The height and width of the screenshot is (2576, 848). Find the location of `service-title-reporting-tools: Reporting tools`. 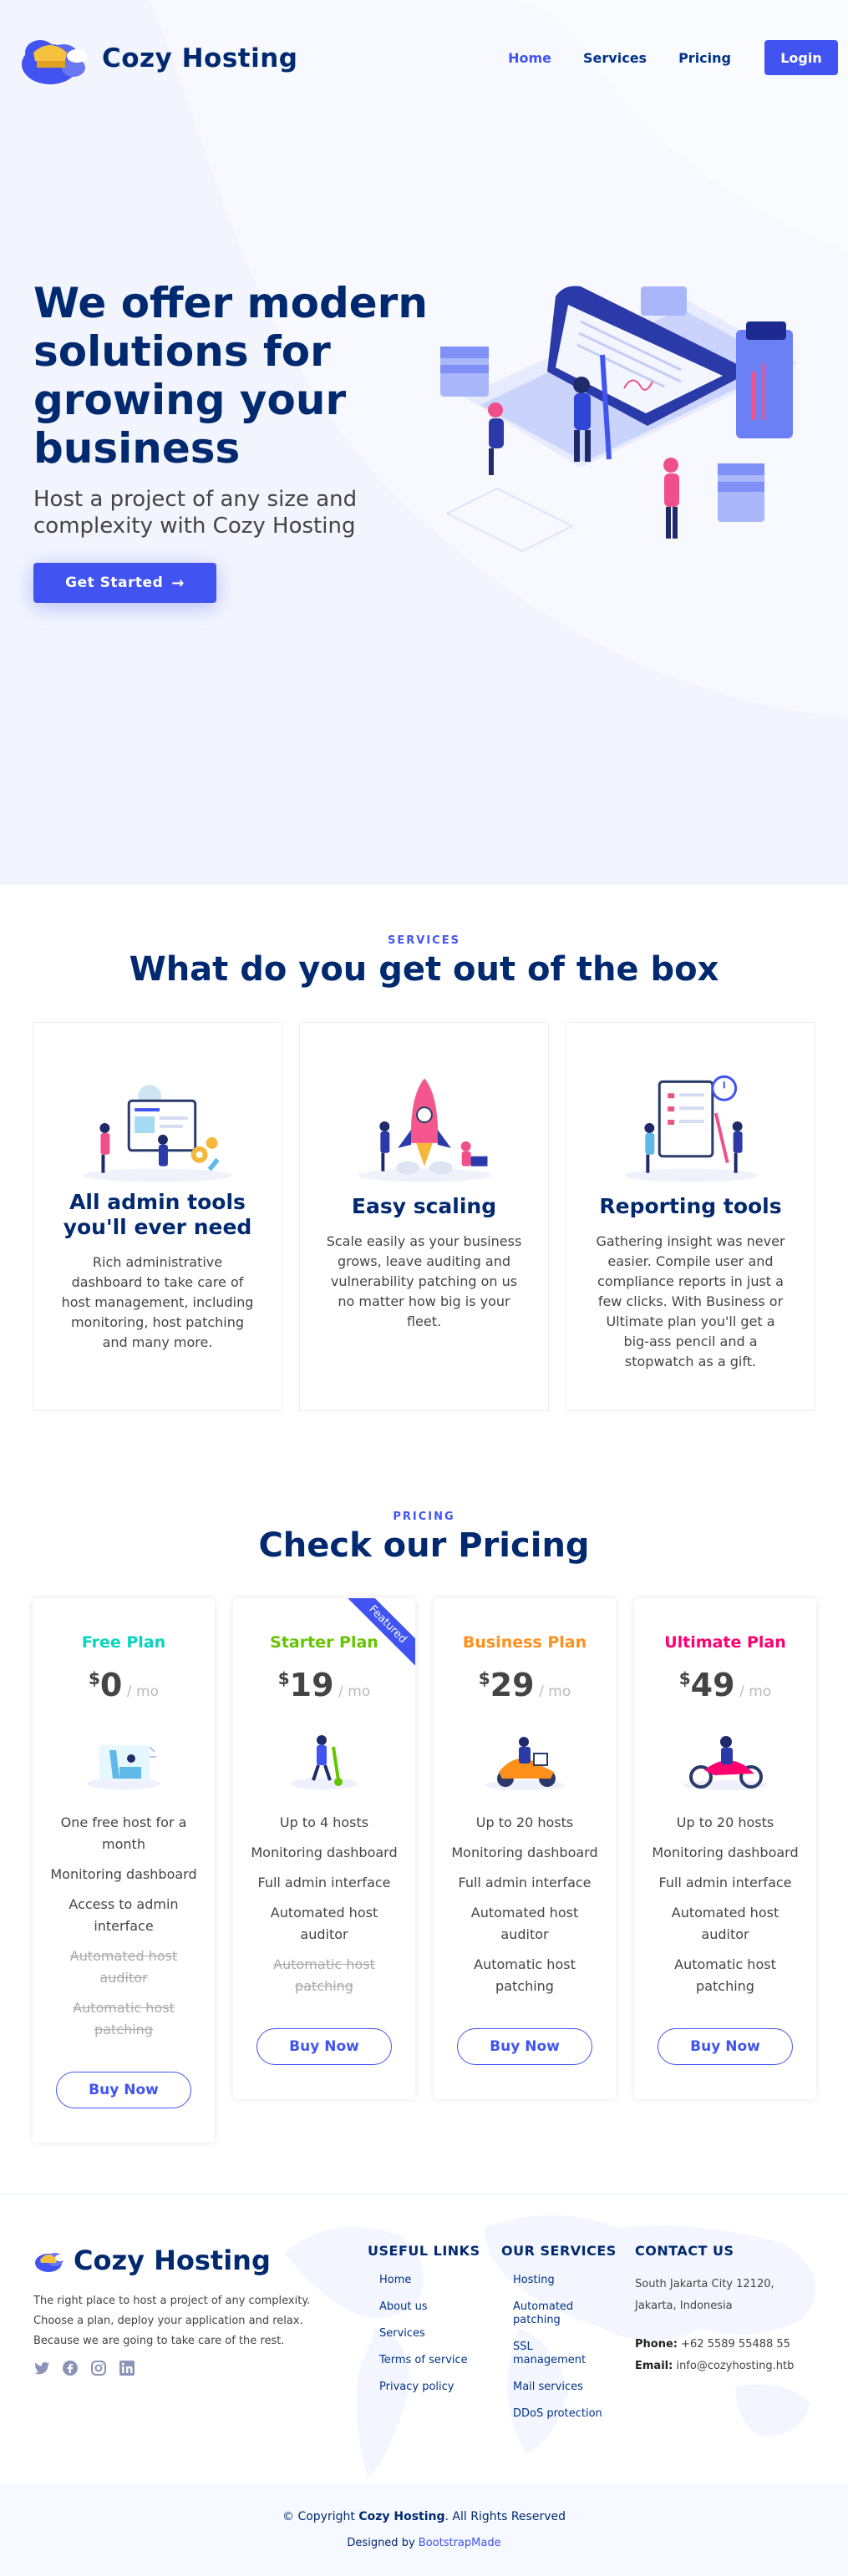

service-title-reporting-tools: Reporting tools is located at coordinates (690, 1206).